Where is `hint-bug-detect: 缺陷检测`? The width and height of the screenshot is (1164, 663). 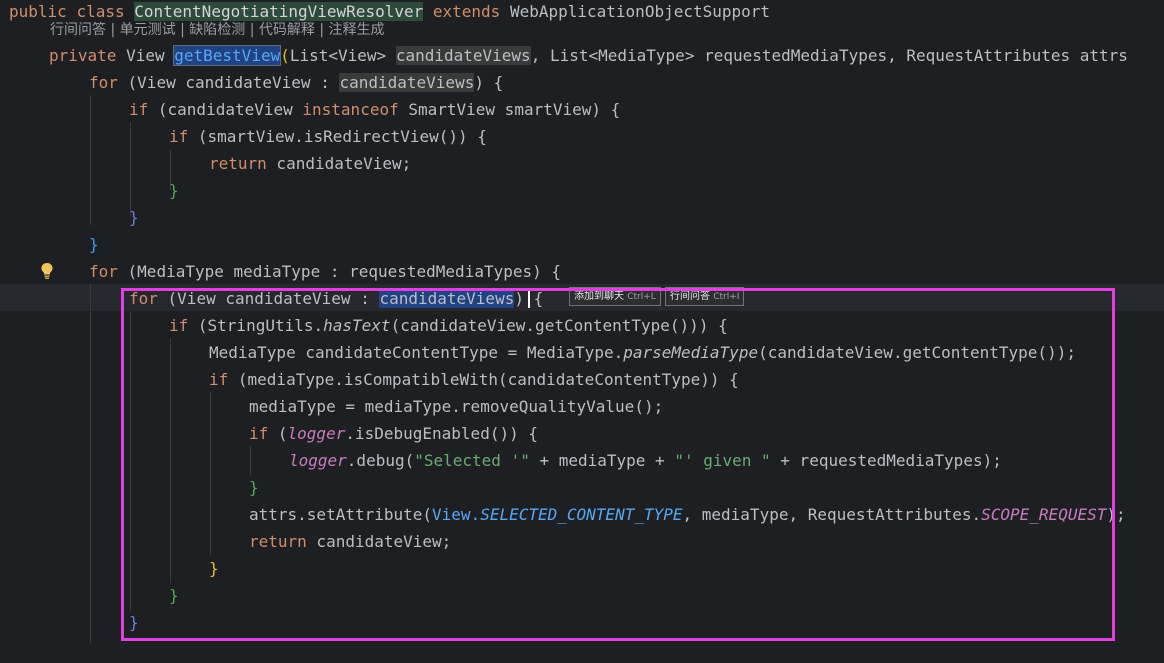
hint-bug-detect: 缺陷检测 is located at coordinates (217, 30).